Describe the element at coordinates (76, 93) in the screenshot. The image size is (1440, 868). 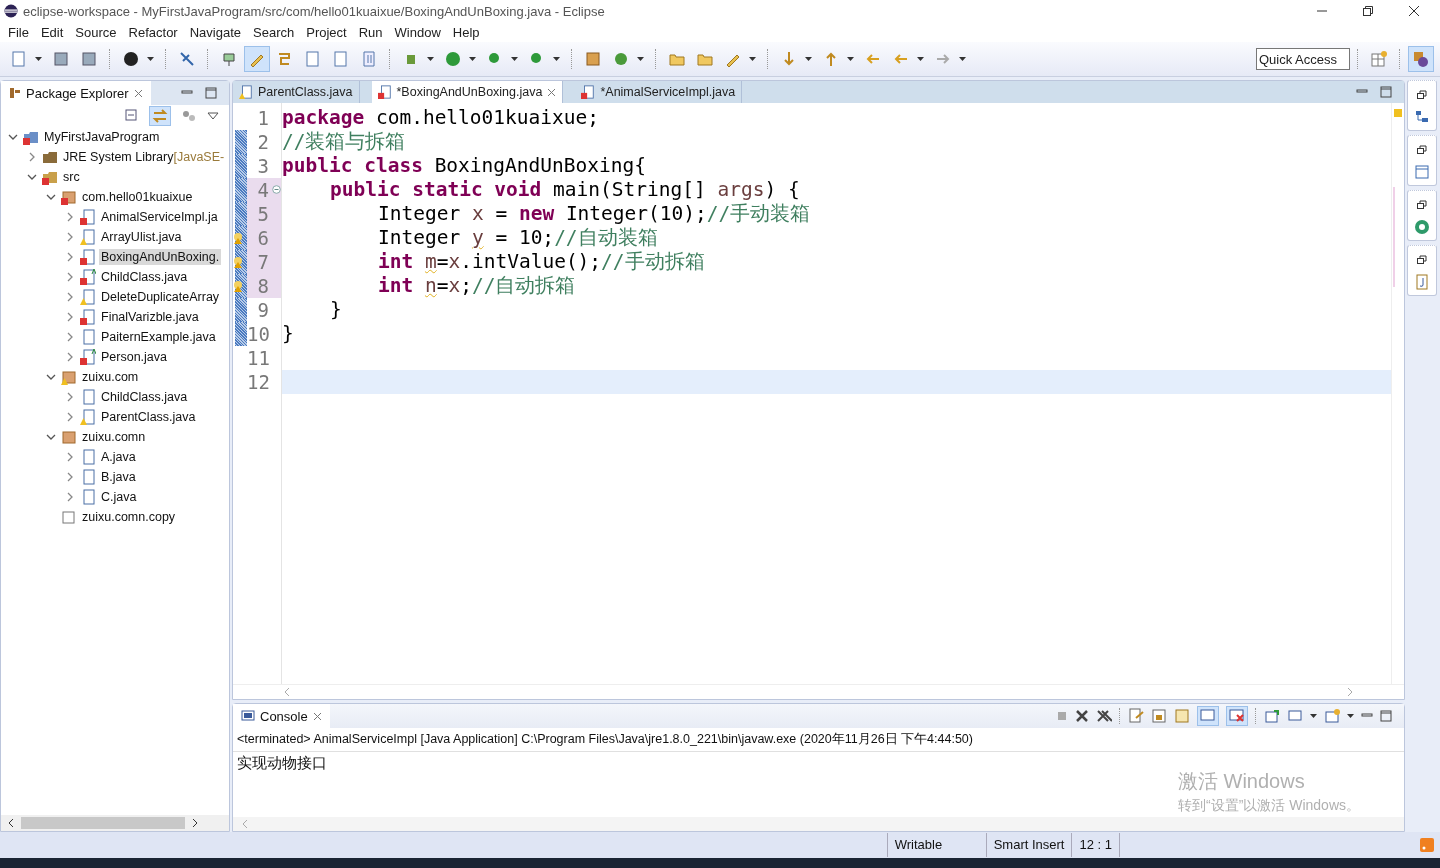
I see `package-explorer-tab: Package Explorer` at that location.